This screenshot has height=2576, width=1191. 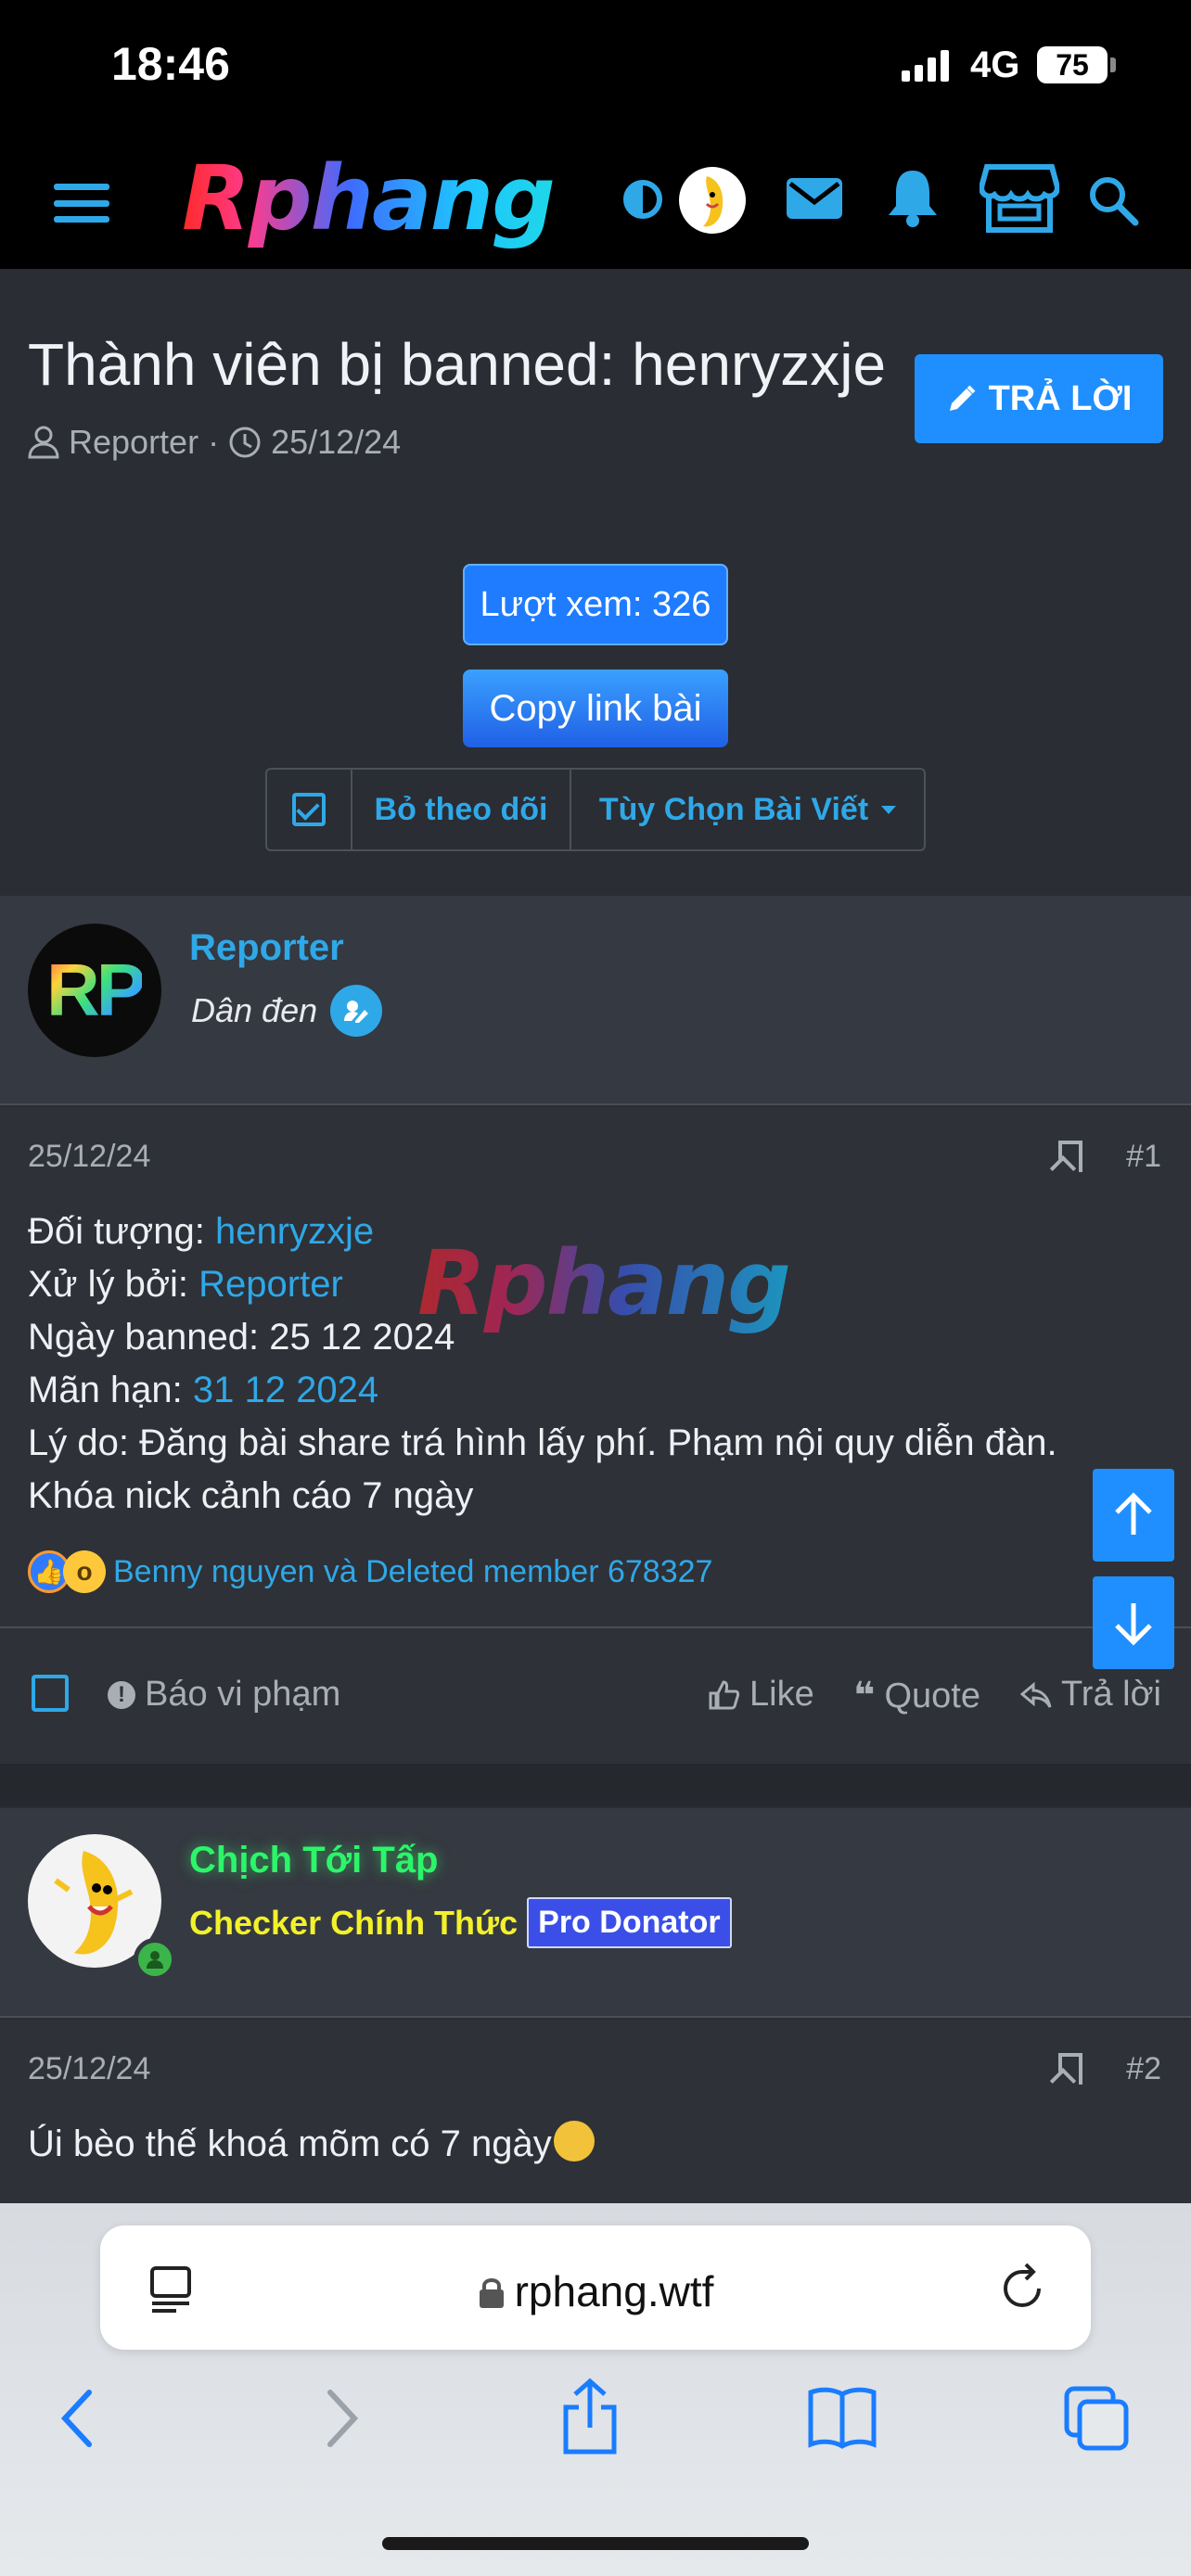 I want to click on content-line: Úi bèo thế khoá mõm có 7 ngày, so click(x=290, y=2143).